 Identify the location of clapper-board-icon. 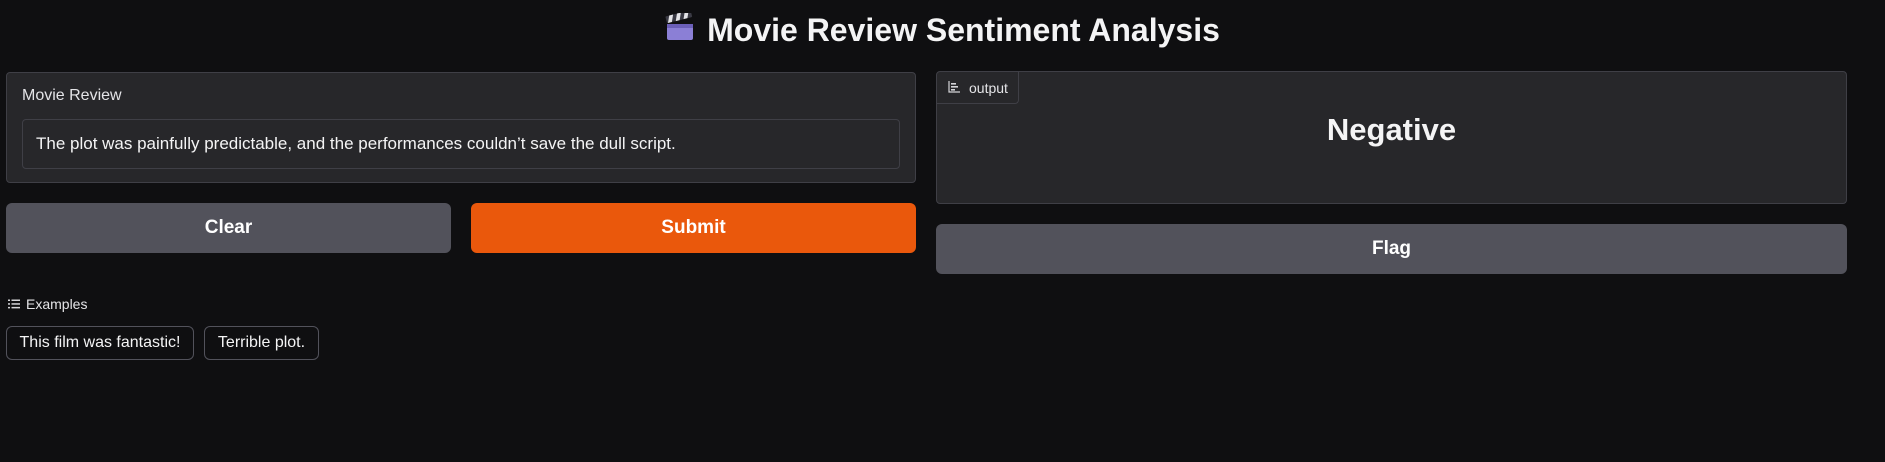
(680, 30).